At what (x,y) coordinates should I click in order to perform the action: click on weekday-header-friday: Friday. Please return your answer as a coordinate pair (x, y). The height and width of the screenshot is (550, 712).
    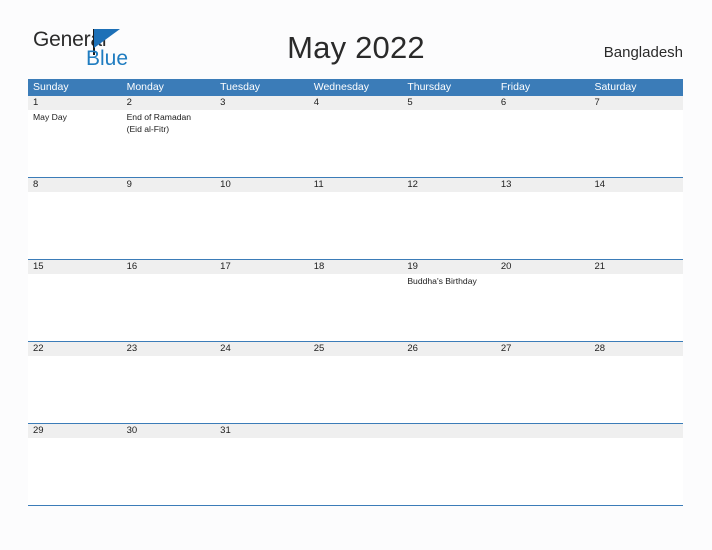
    Looking at the image, I should click on (515, 87).